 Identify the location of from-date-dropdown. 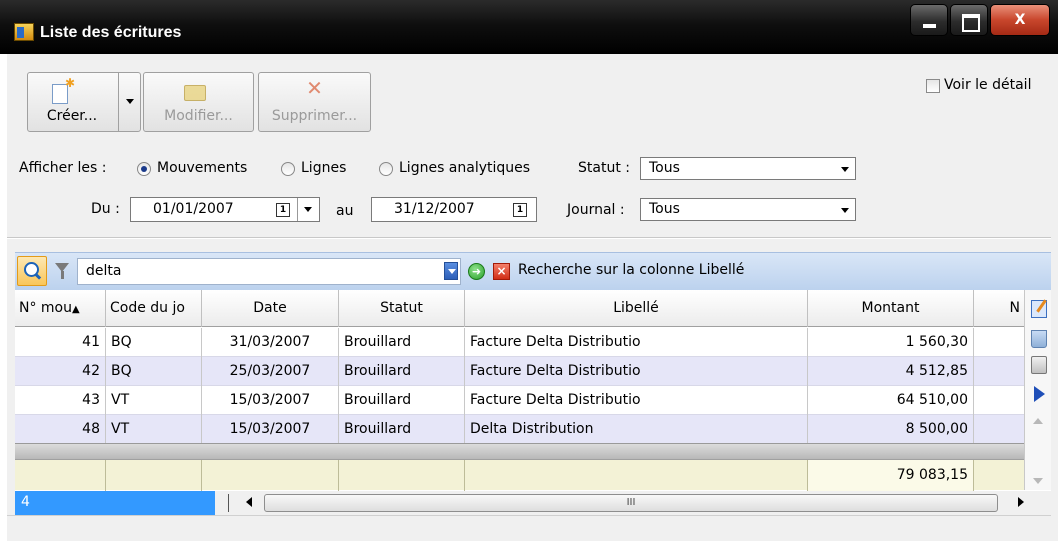
(307, 209).